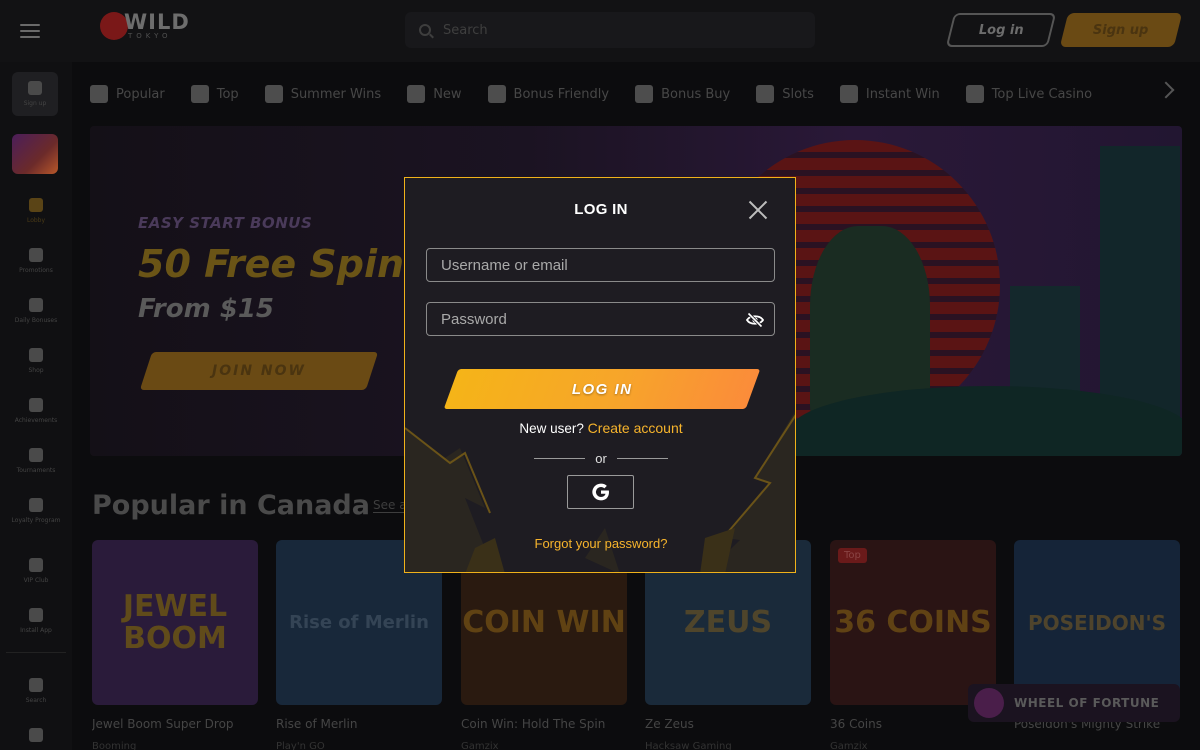 Image resolution: width=1200 pixels, height=750 pixels. What do you see at coordinates (36, 735) in the screenshot?
I see `chat-icon` at bounding box center [36, 735].